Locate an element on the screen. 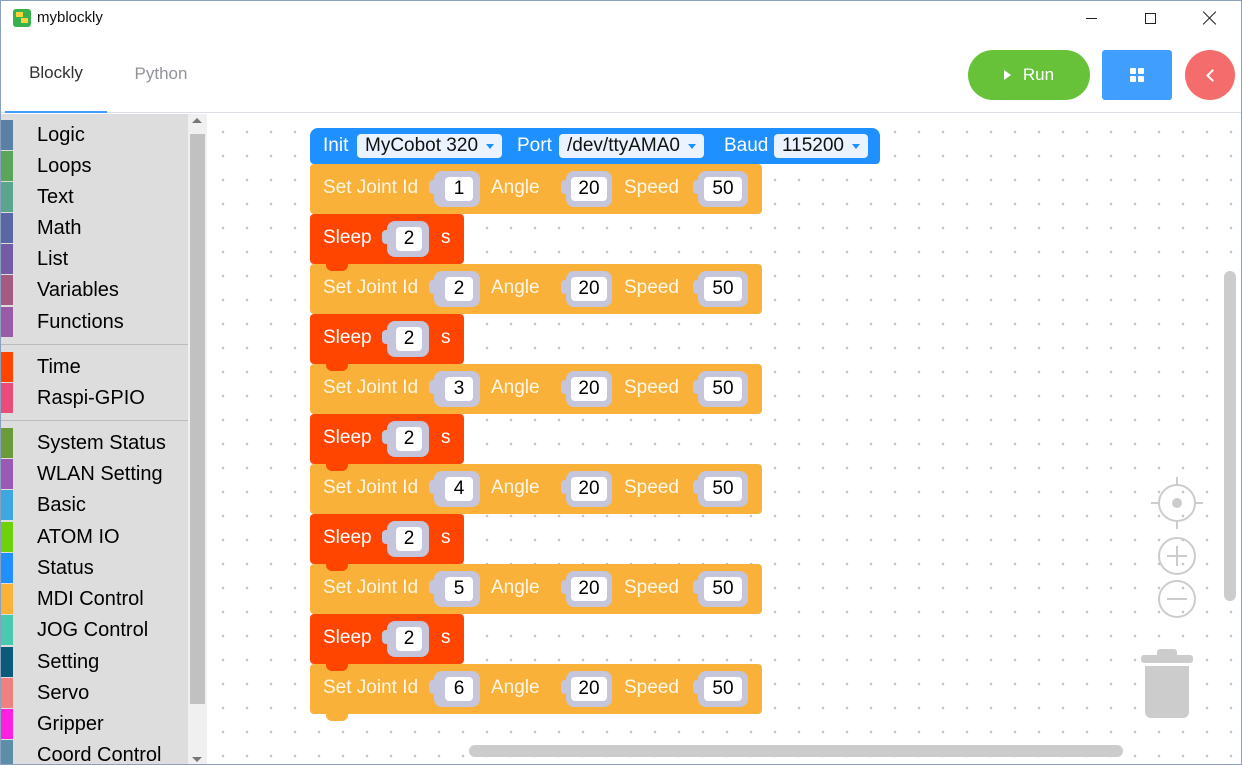 The height and width of the screenshot is (765, 1242). set-joint-block: Set Joint Id 3 Angle 20 Speed 50 is located at coordinates (536, 392).